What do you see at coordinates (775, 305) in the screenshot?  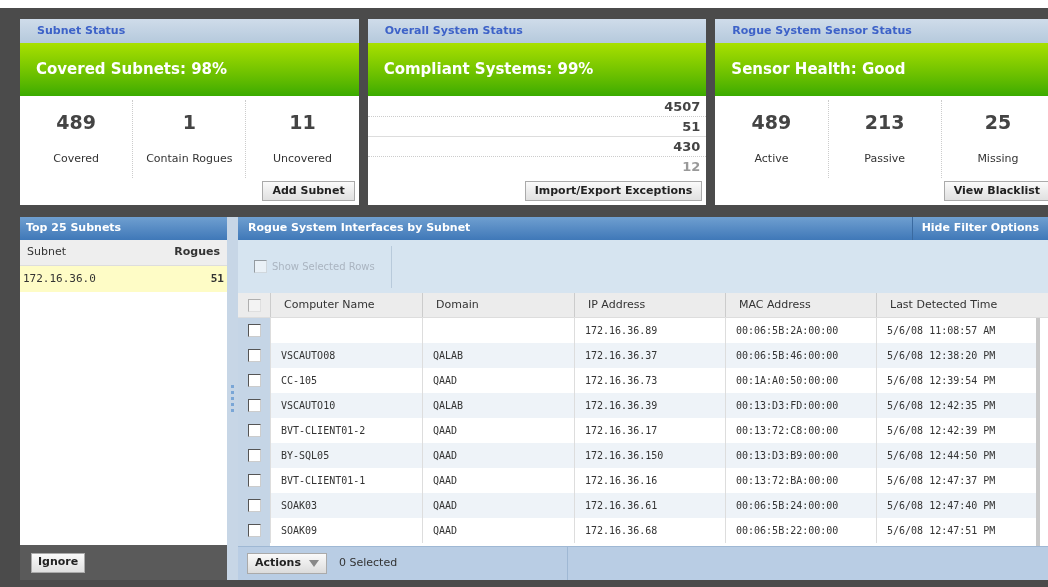 I see `column-header: MAC Address` at bounding box center [775, 305].